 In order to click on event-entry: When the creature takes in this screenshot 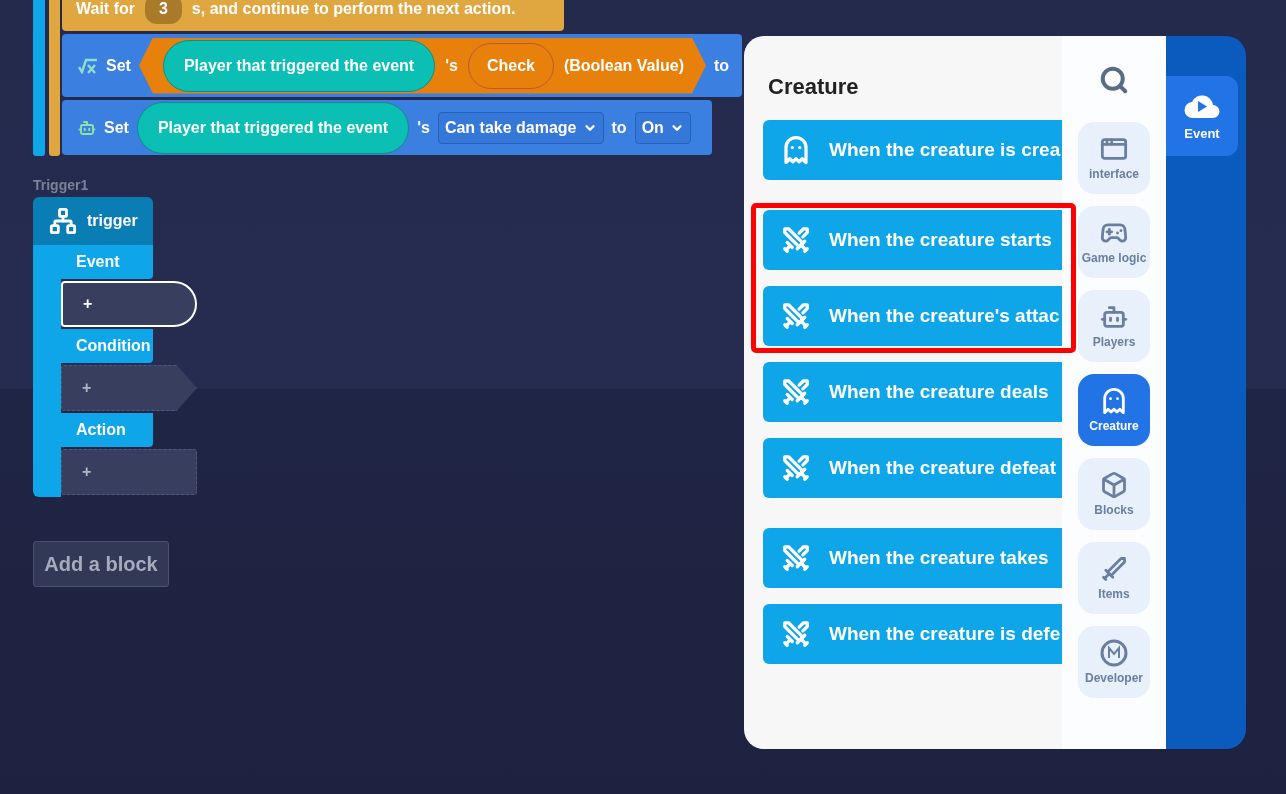, I will do `click(912, 558)`.